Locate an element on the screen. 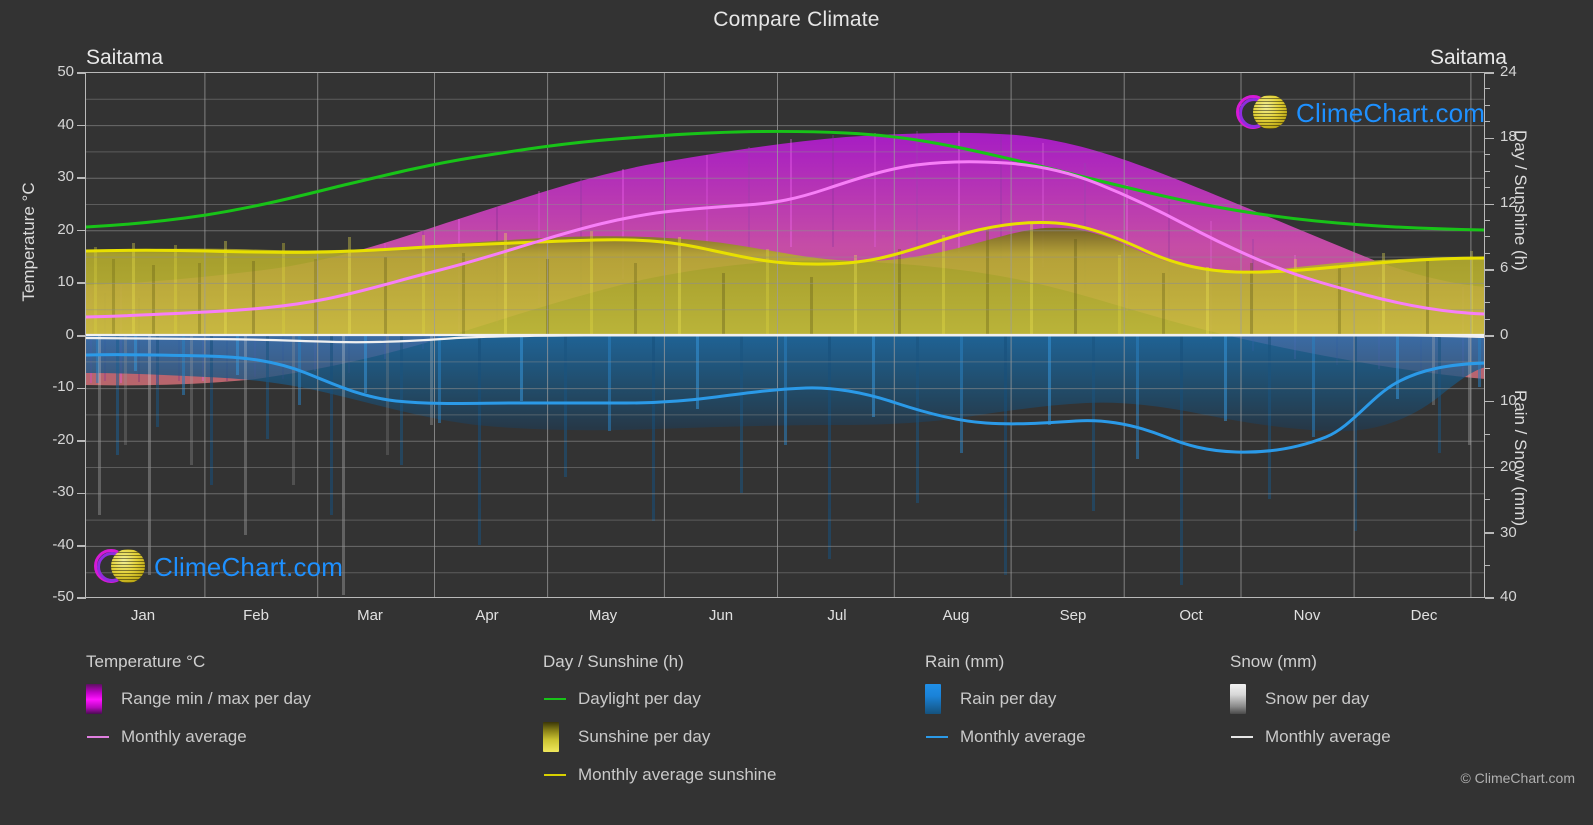 The width and height of the screenshot is (1593, 825). y-tick-right-bottom-3: 40 is located at coordinates (1508, 596).